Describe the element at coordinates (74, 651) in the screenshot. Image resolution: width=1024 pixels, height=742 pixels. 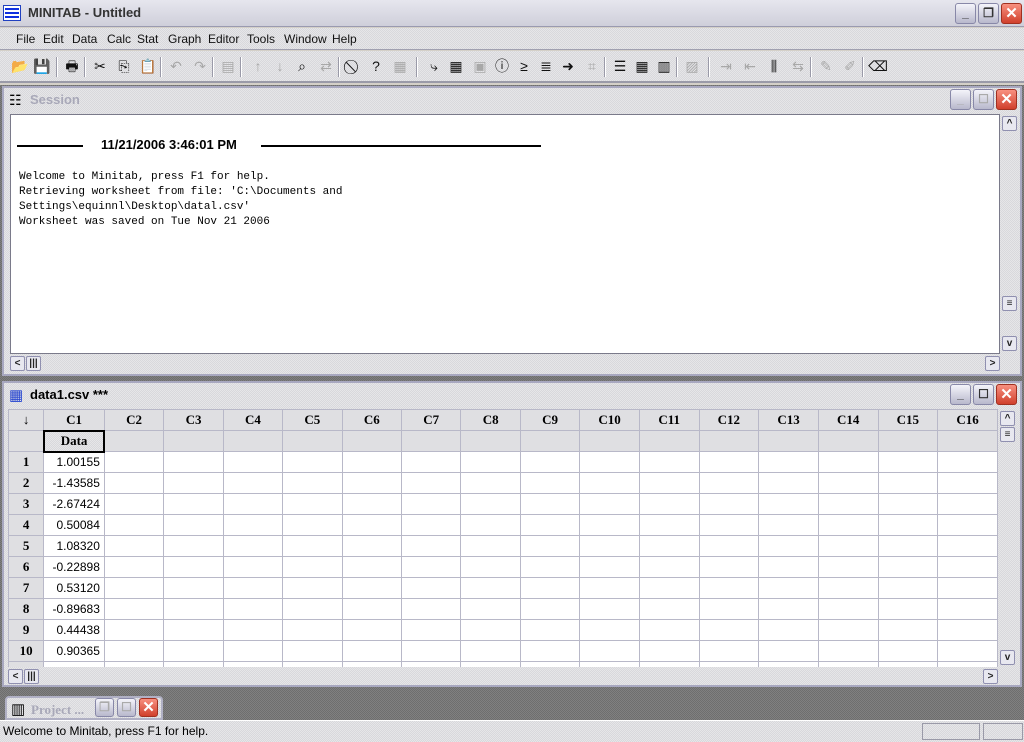
I see `data-cell: 0.90365` at that location.